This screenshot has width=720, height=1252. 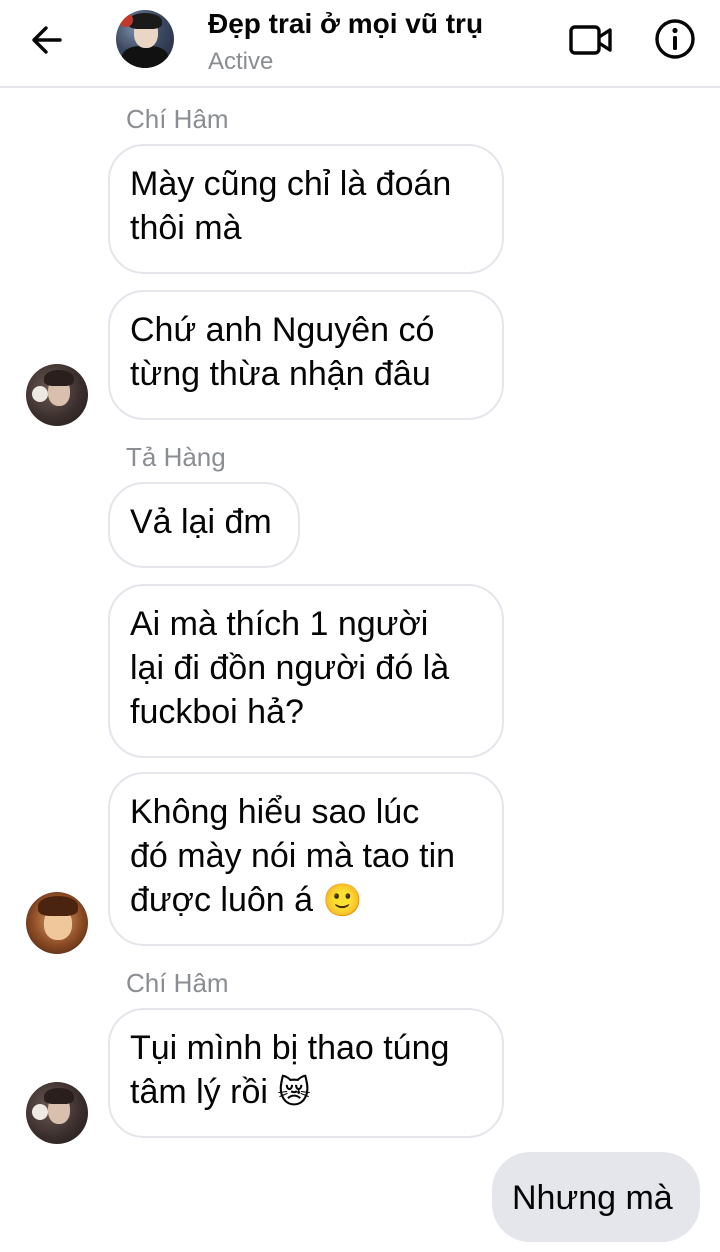 What do you see at coordinates (275, 812) in the screenshot?
I see `message-text: Không hiểu sao lúc` at bounding box center [275, 812].